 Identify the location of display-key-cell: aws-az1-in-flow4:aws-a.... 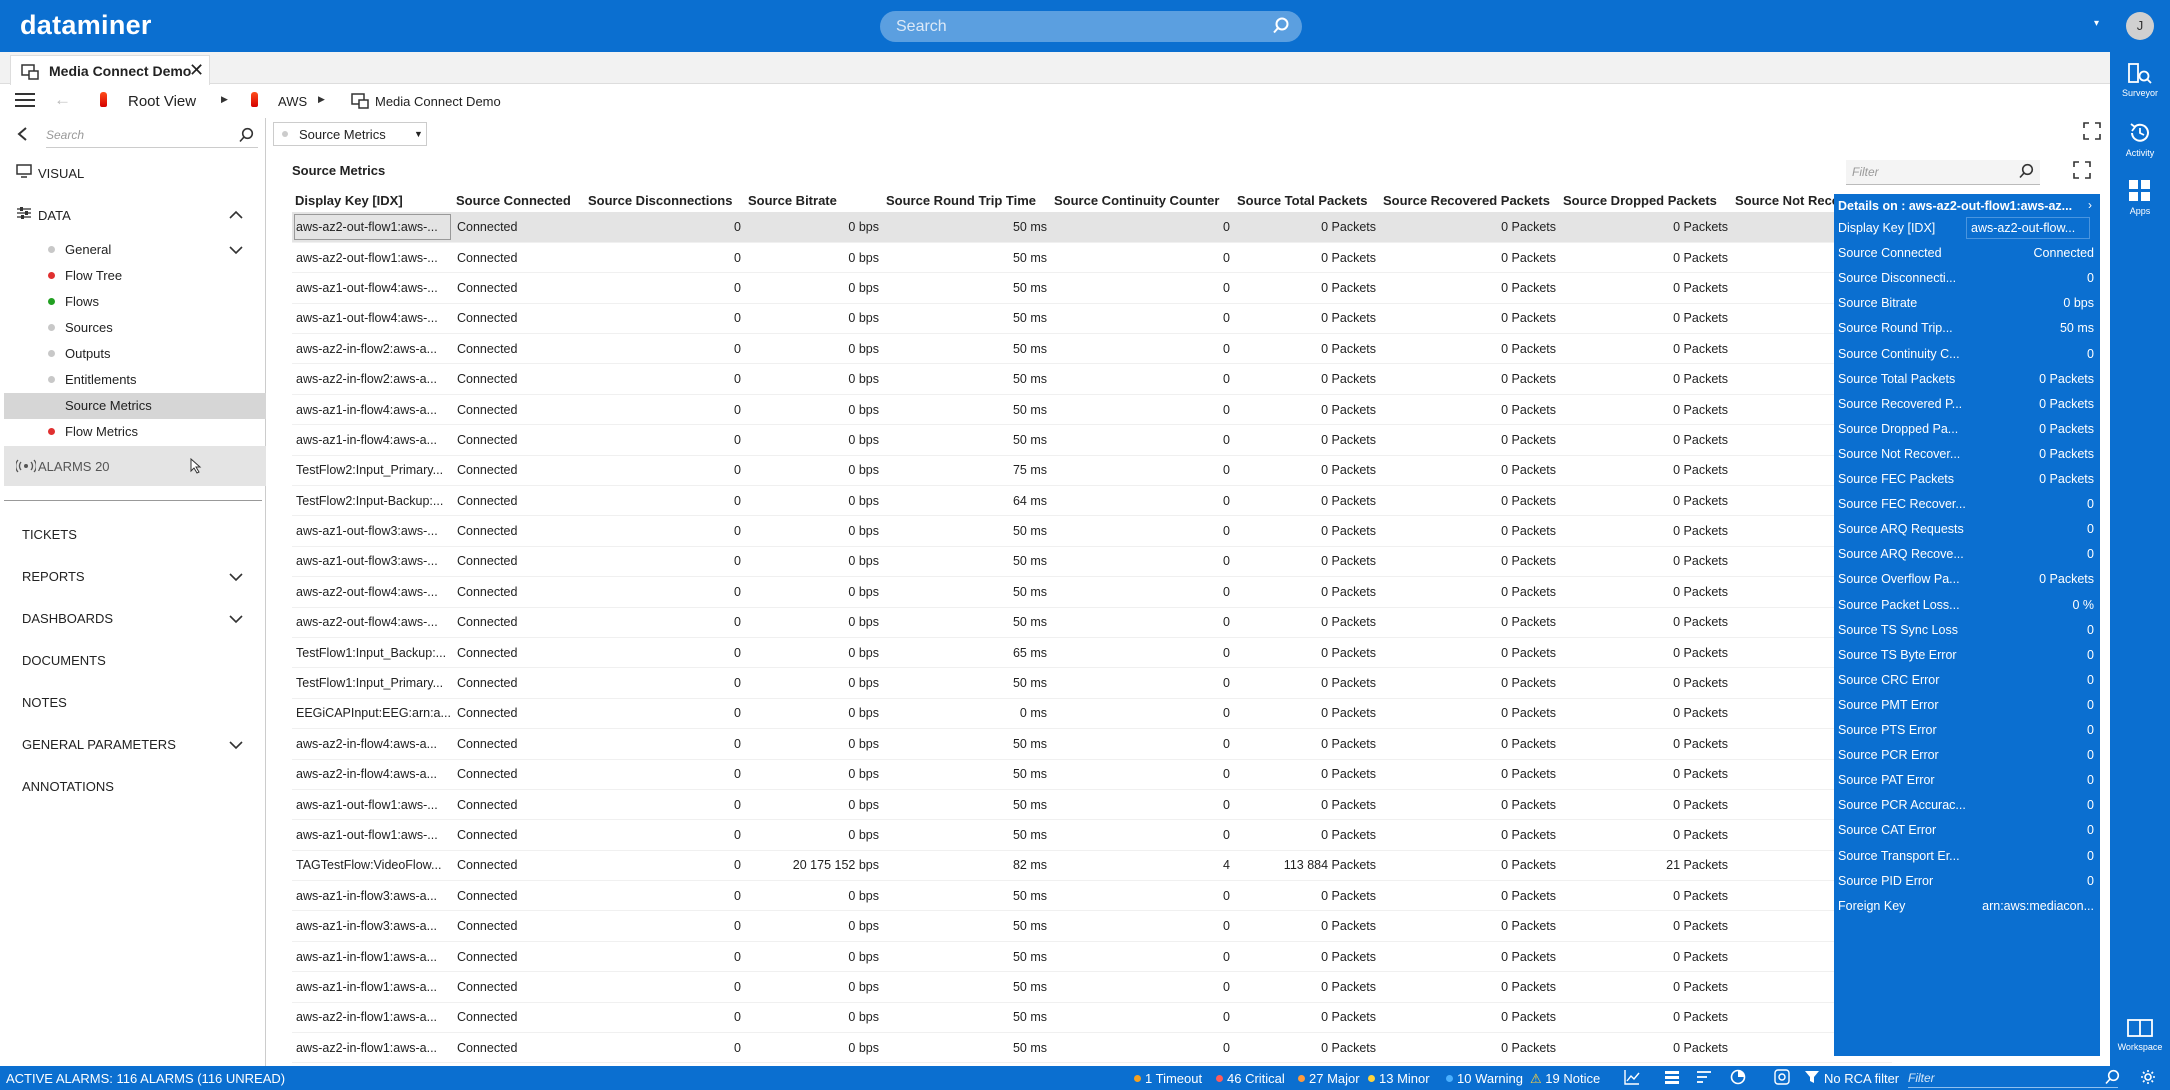
(372, 410).